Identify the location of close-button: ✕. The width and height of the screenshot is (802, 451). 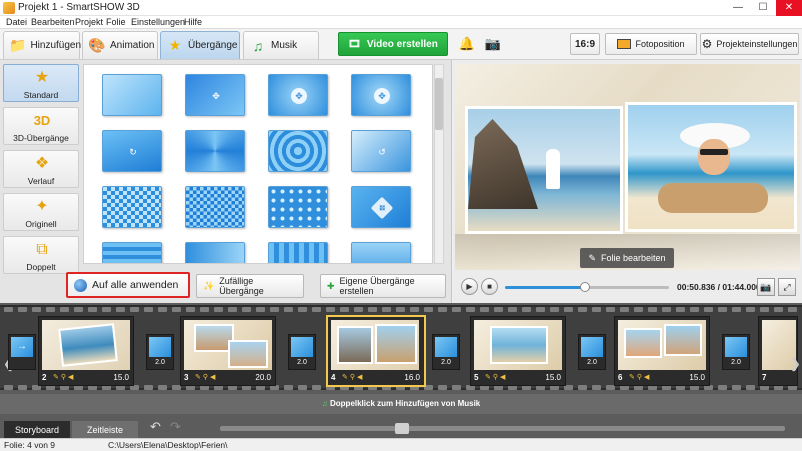
(789, 8).